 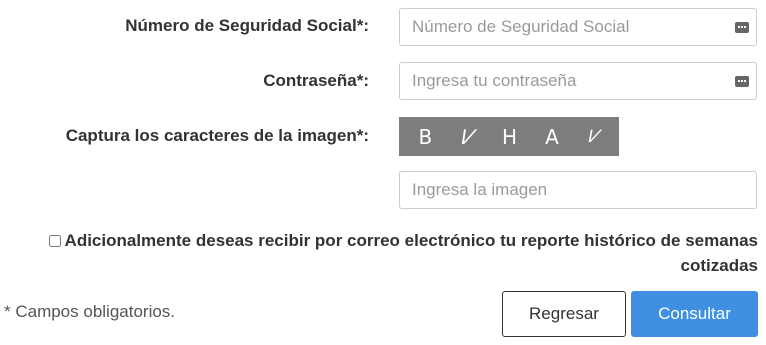 I want to click on captcha-char: B, so click(x=426, y=136).